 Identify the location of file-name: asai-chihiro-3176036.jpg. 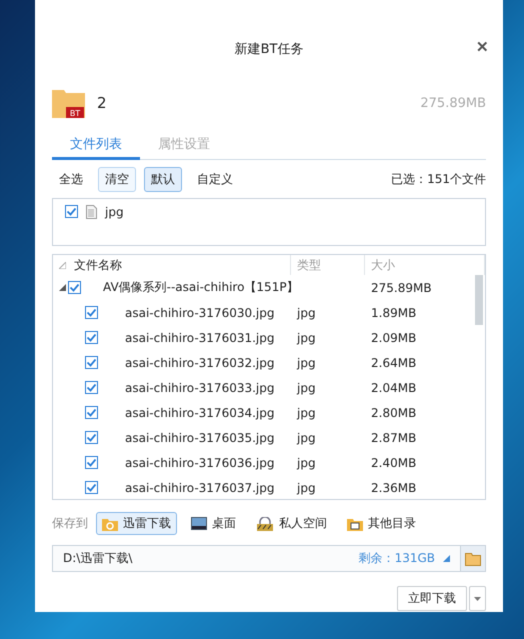
(199, 463).